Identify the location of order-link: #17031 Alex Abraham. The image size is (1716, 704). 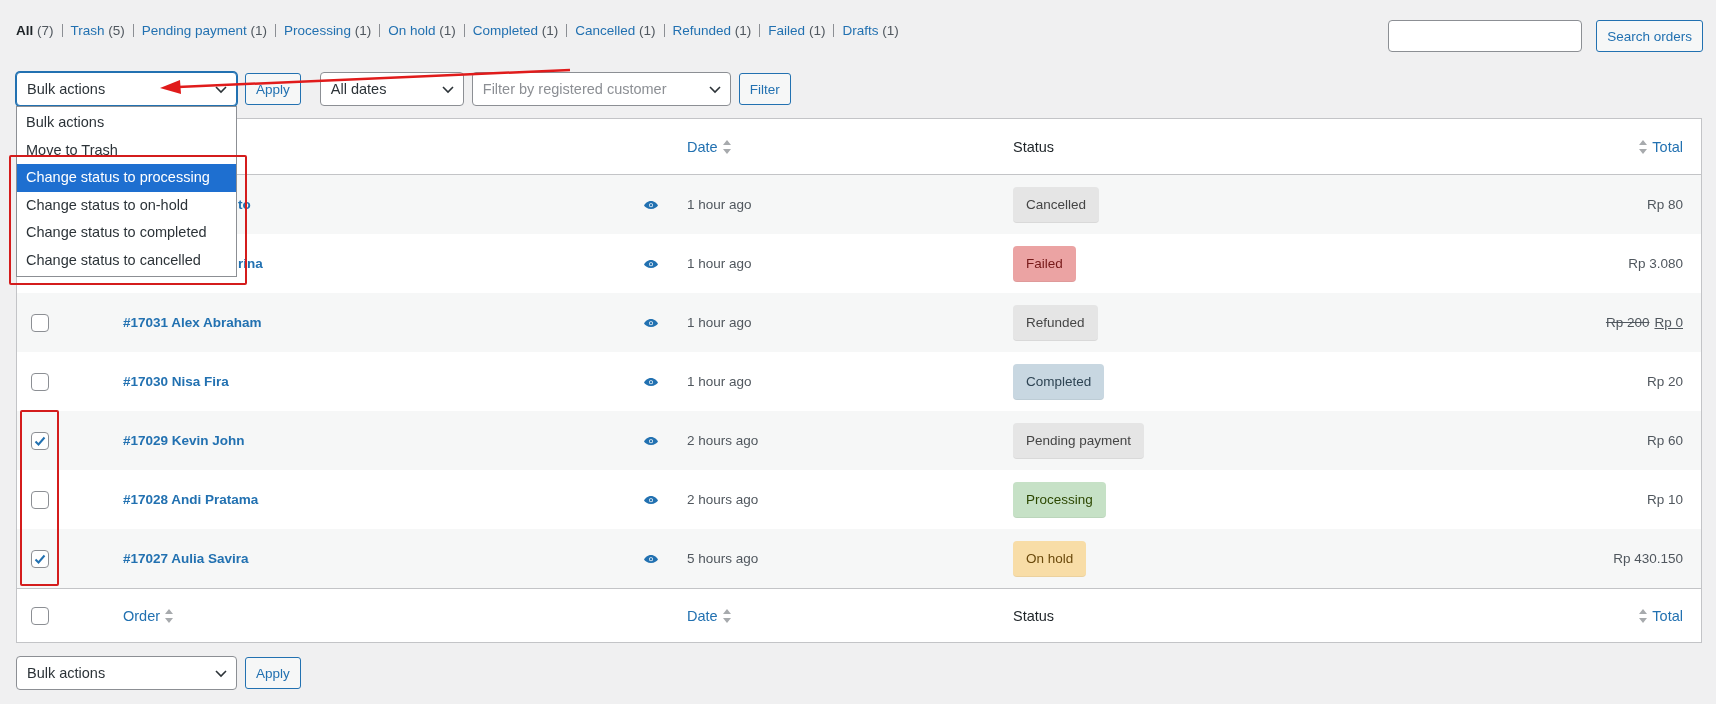
(192, 322).